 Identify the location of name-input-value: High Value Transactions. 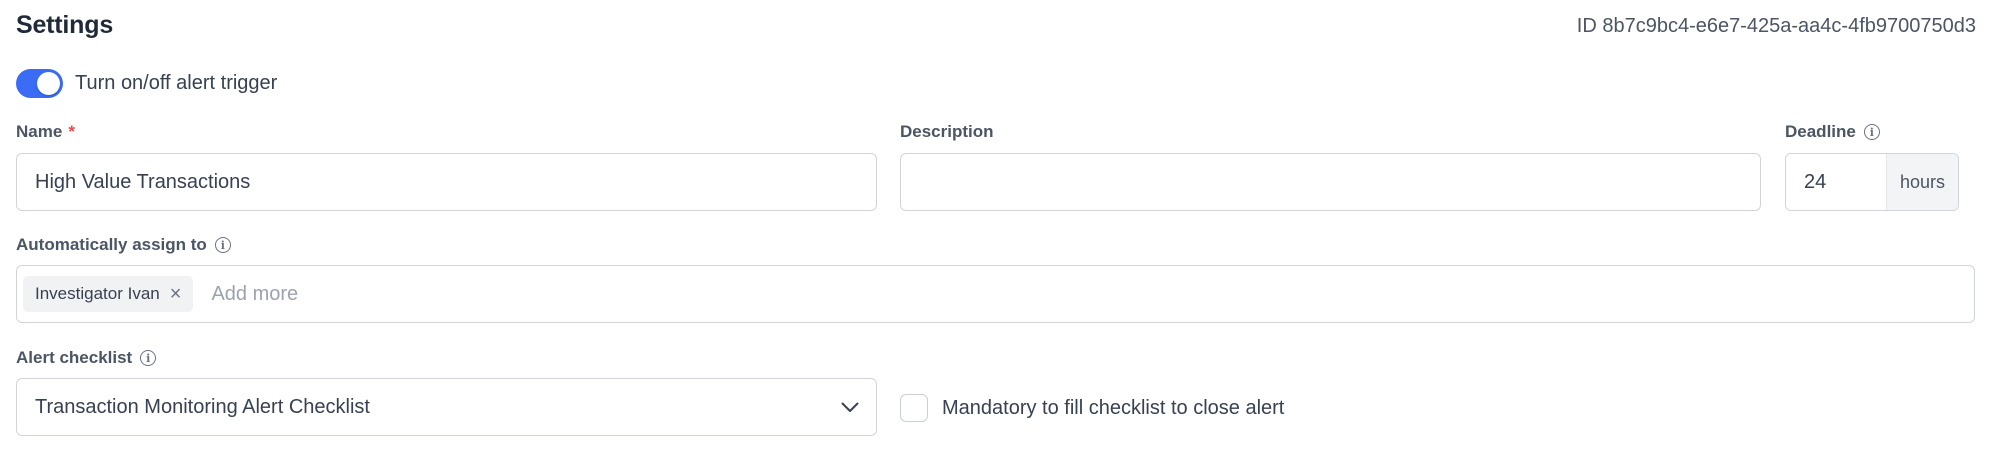
(143, 181).